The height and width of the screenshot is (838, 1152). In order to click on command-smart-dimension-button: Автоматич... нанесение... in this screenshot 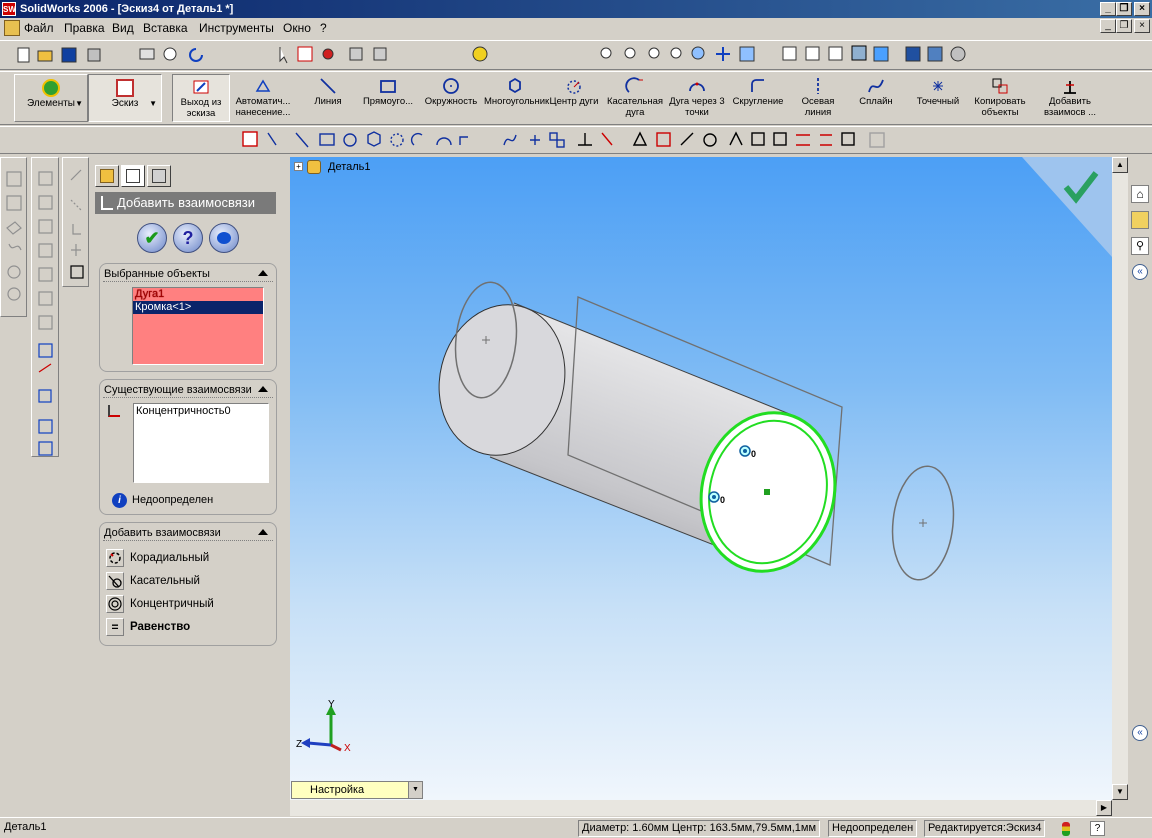, I will do `click(263, 98)`.